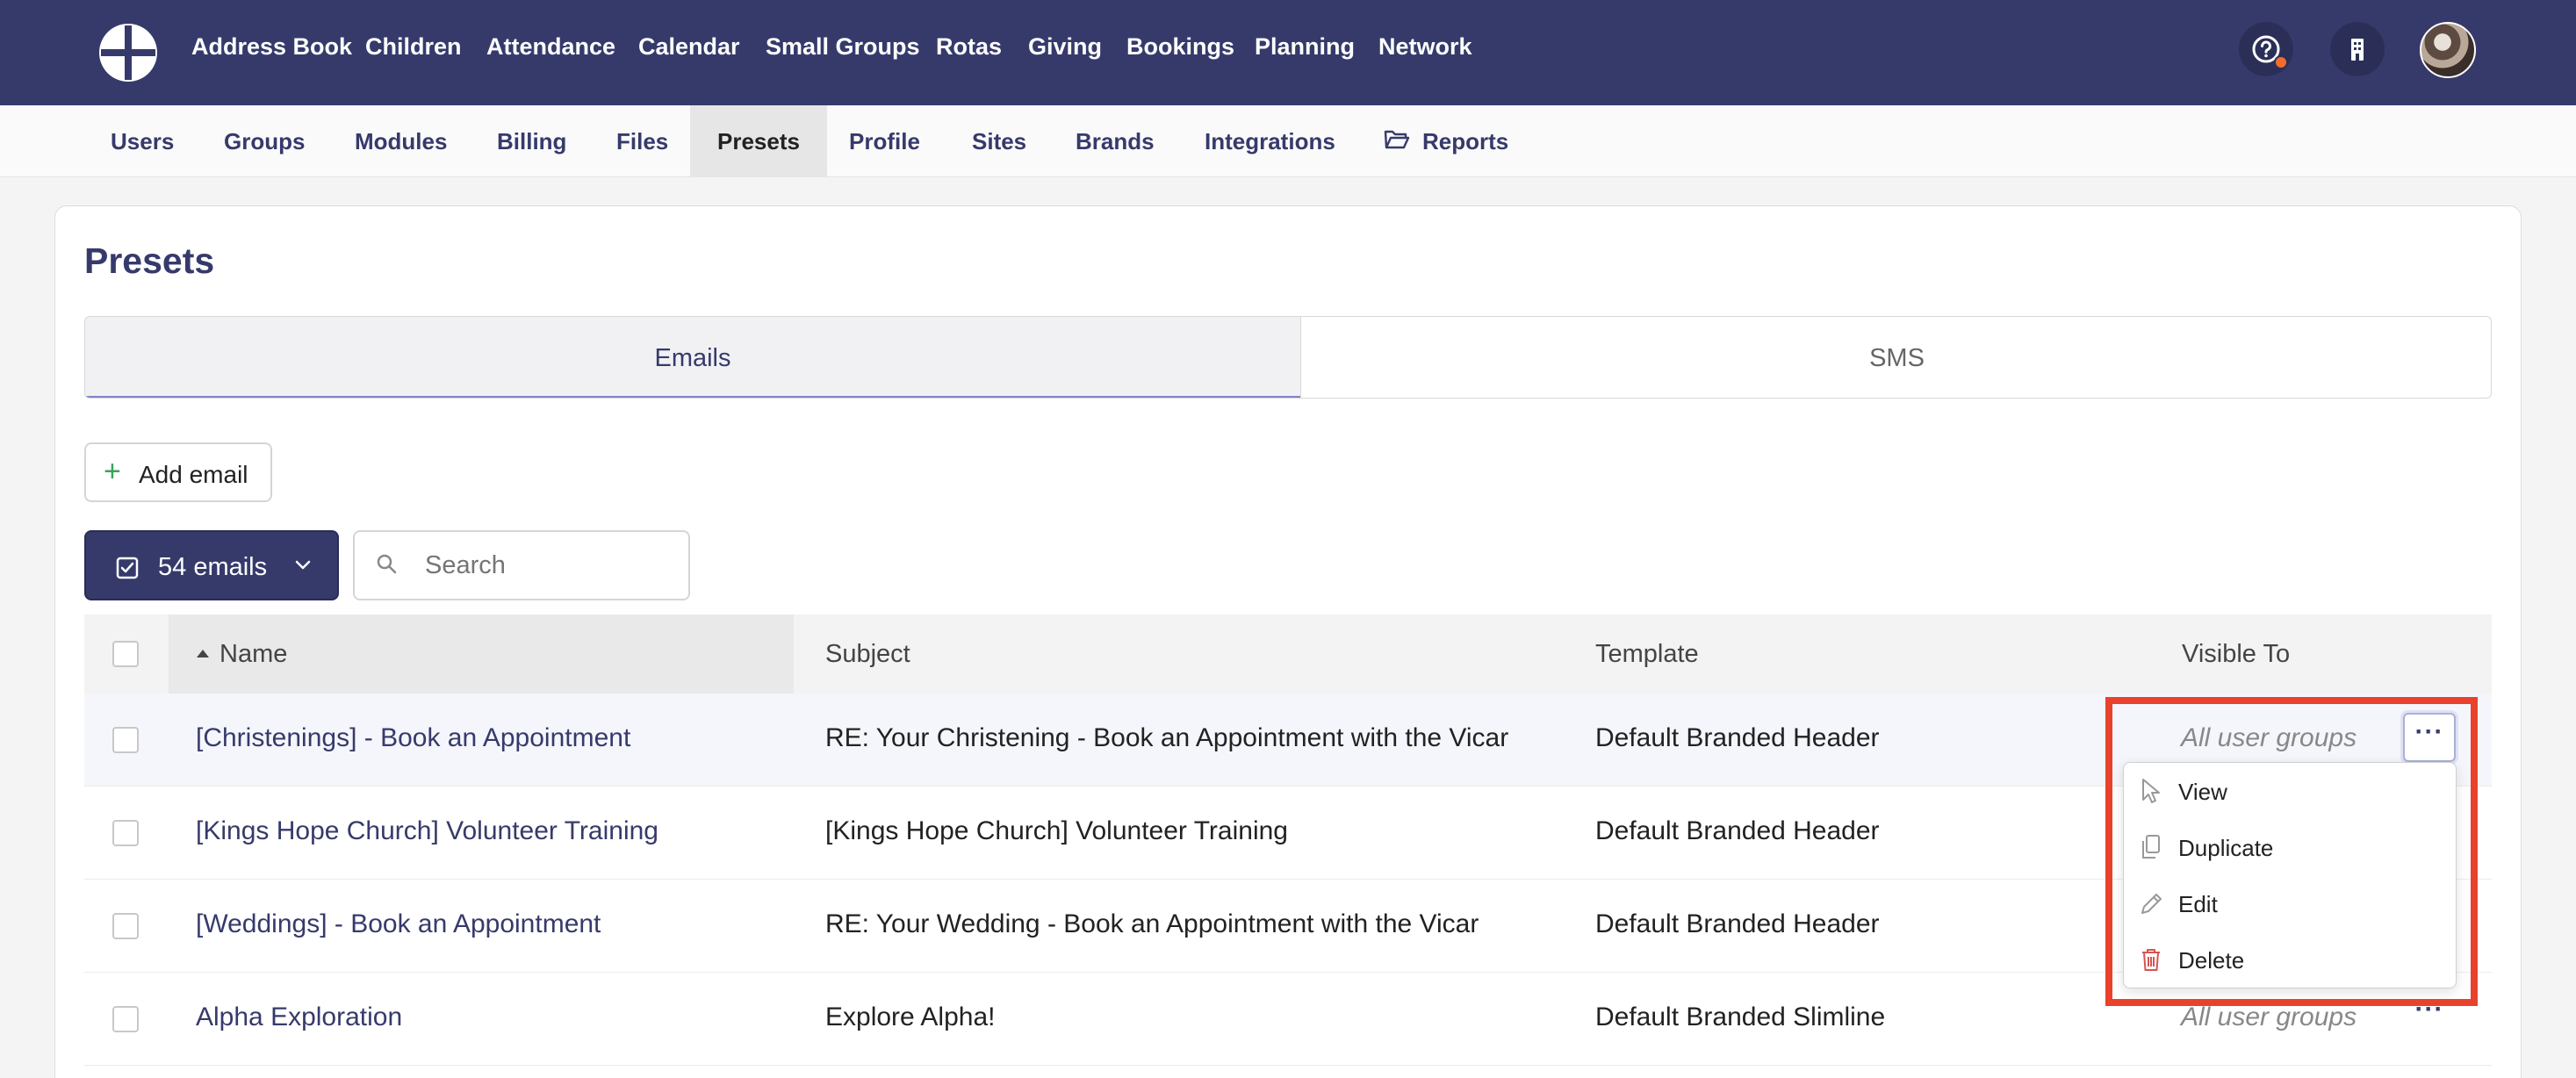 Image resolution: width=2576 pixels, height=1078 pixels. I want to click on subnav-groups: Groups, so click(264, 141).